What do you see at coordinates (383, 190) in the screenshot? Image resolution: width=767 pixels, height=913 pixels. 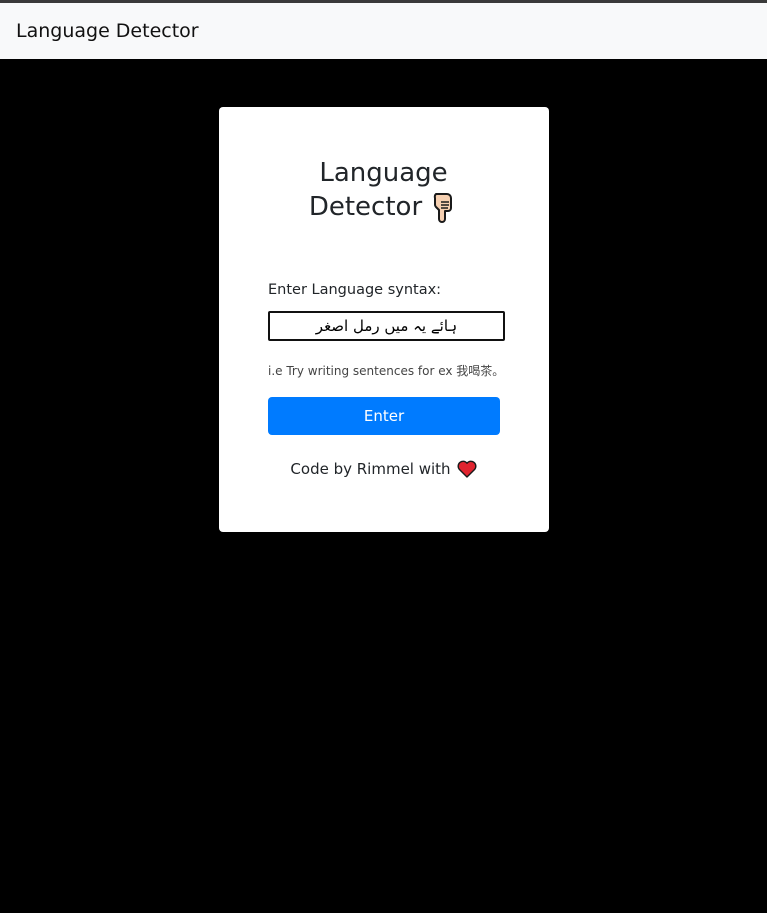 I see `card-title: Language Detector` at bounding box center [383, 190].